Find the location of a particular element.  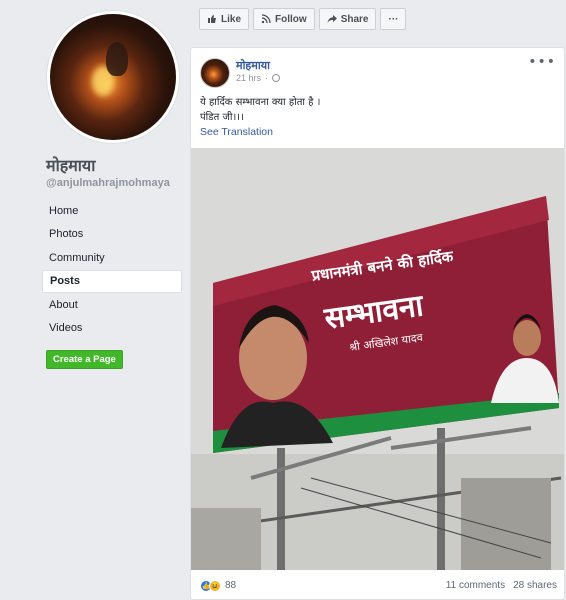

create-page-button: Create a Page is located at coordinates (84, 359).